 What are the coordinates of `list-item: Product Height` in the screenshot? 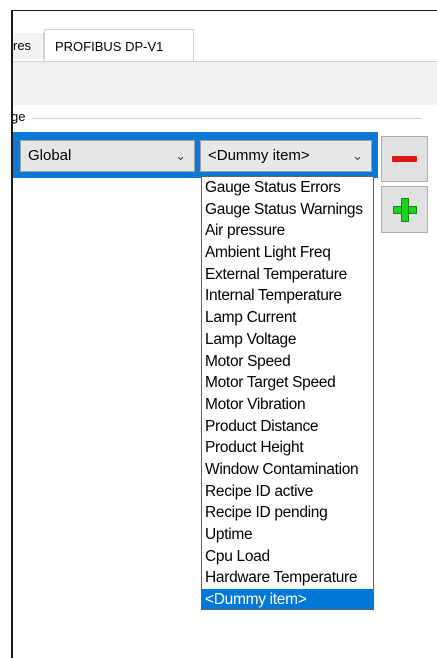 It's located at (287, 448).